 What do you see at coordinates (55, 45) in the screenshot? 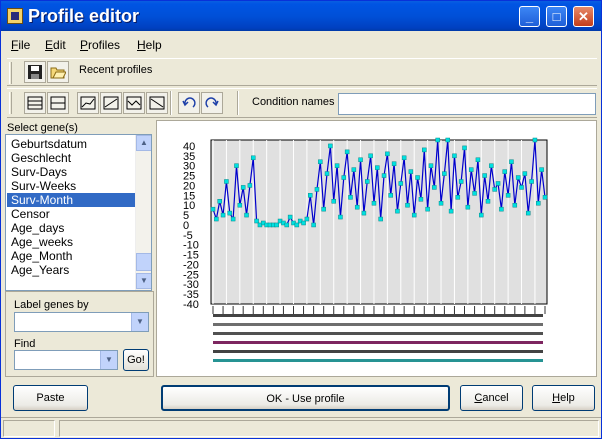
I see `menu-edit: Edit` at bounding box center [55, 45].